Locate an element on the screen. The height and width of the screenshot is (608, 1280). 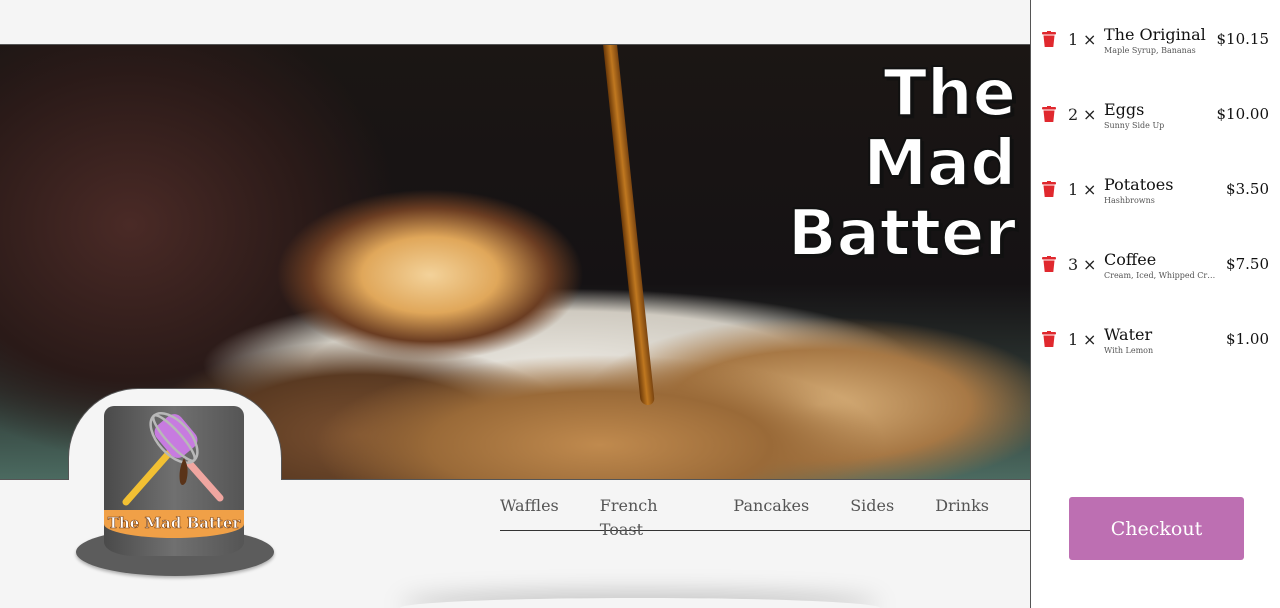
cart-item-name: Water is located at coordinates (1128, 334).